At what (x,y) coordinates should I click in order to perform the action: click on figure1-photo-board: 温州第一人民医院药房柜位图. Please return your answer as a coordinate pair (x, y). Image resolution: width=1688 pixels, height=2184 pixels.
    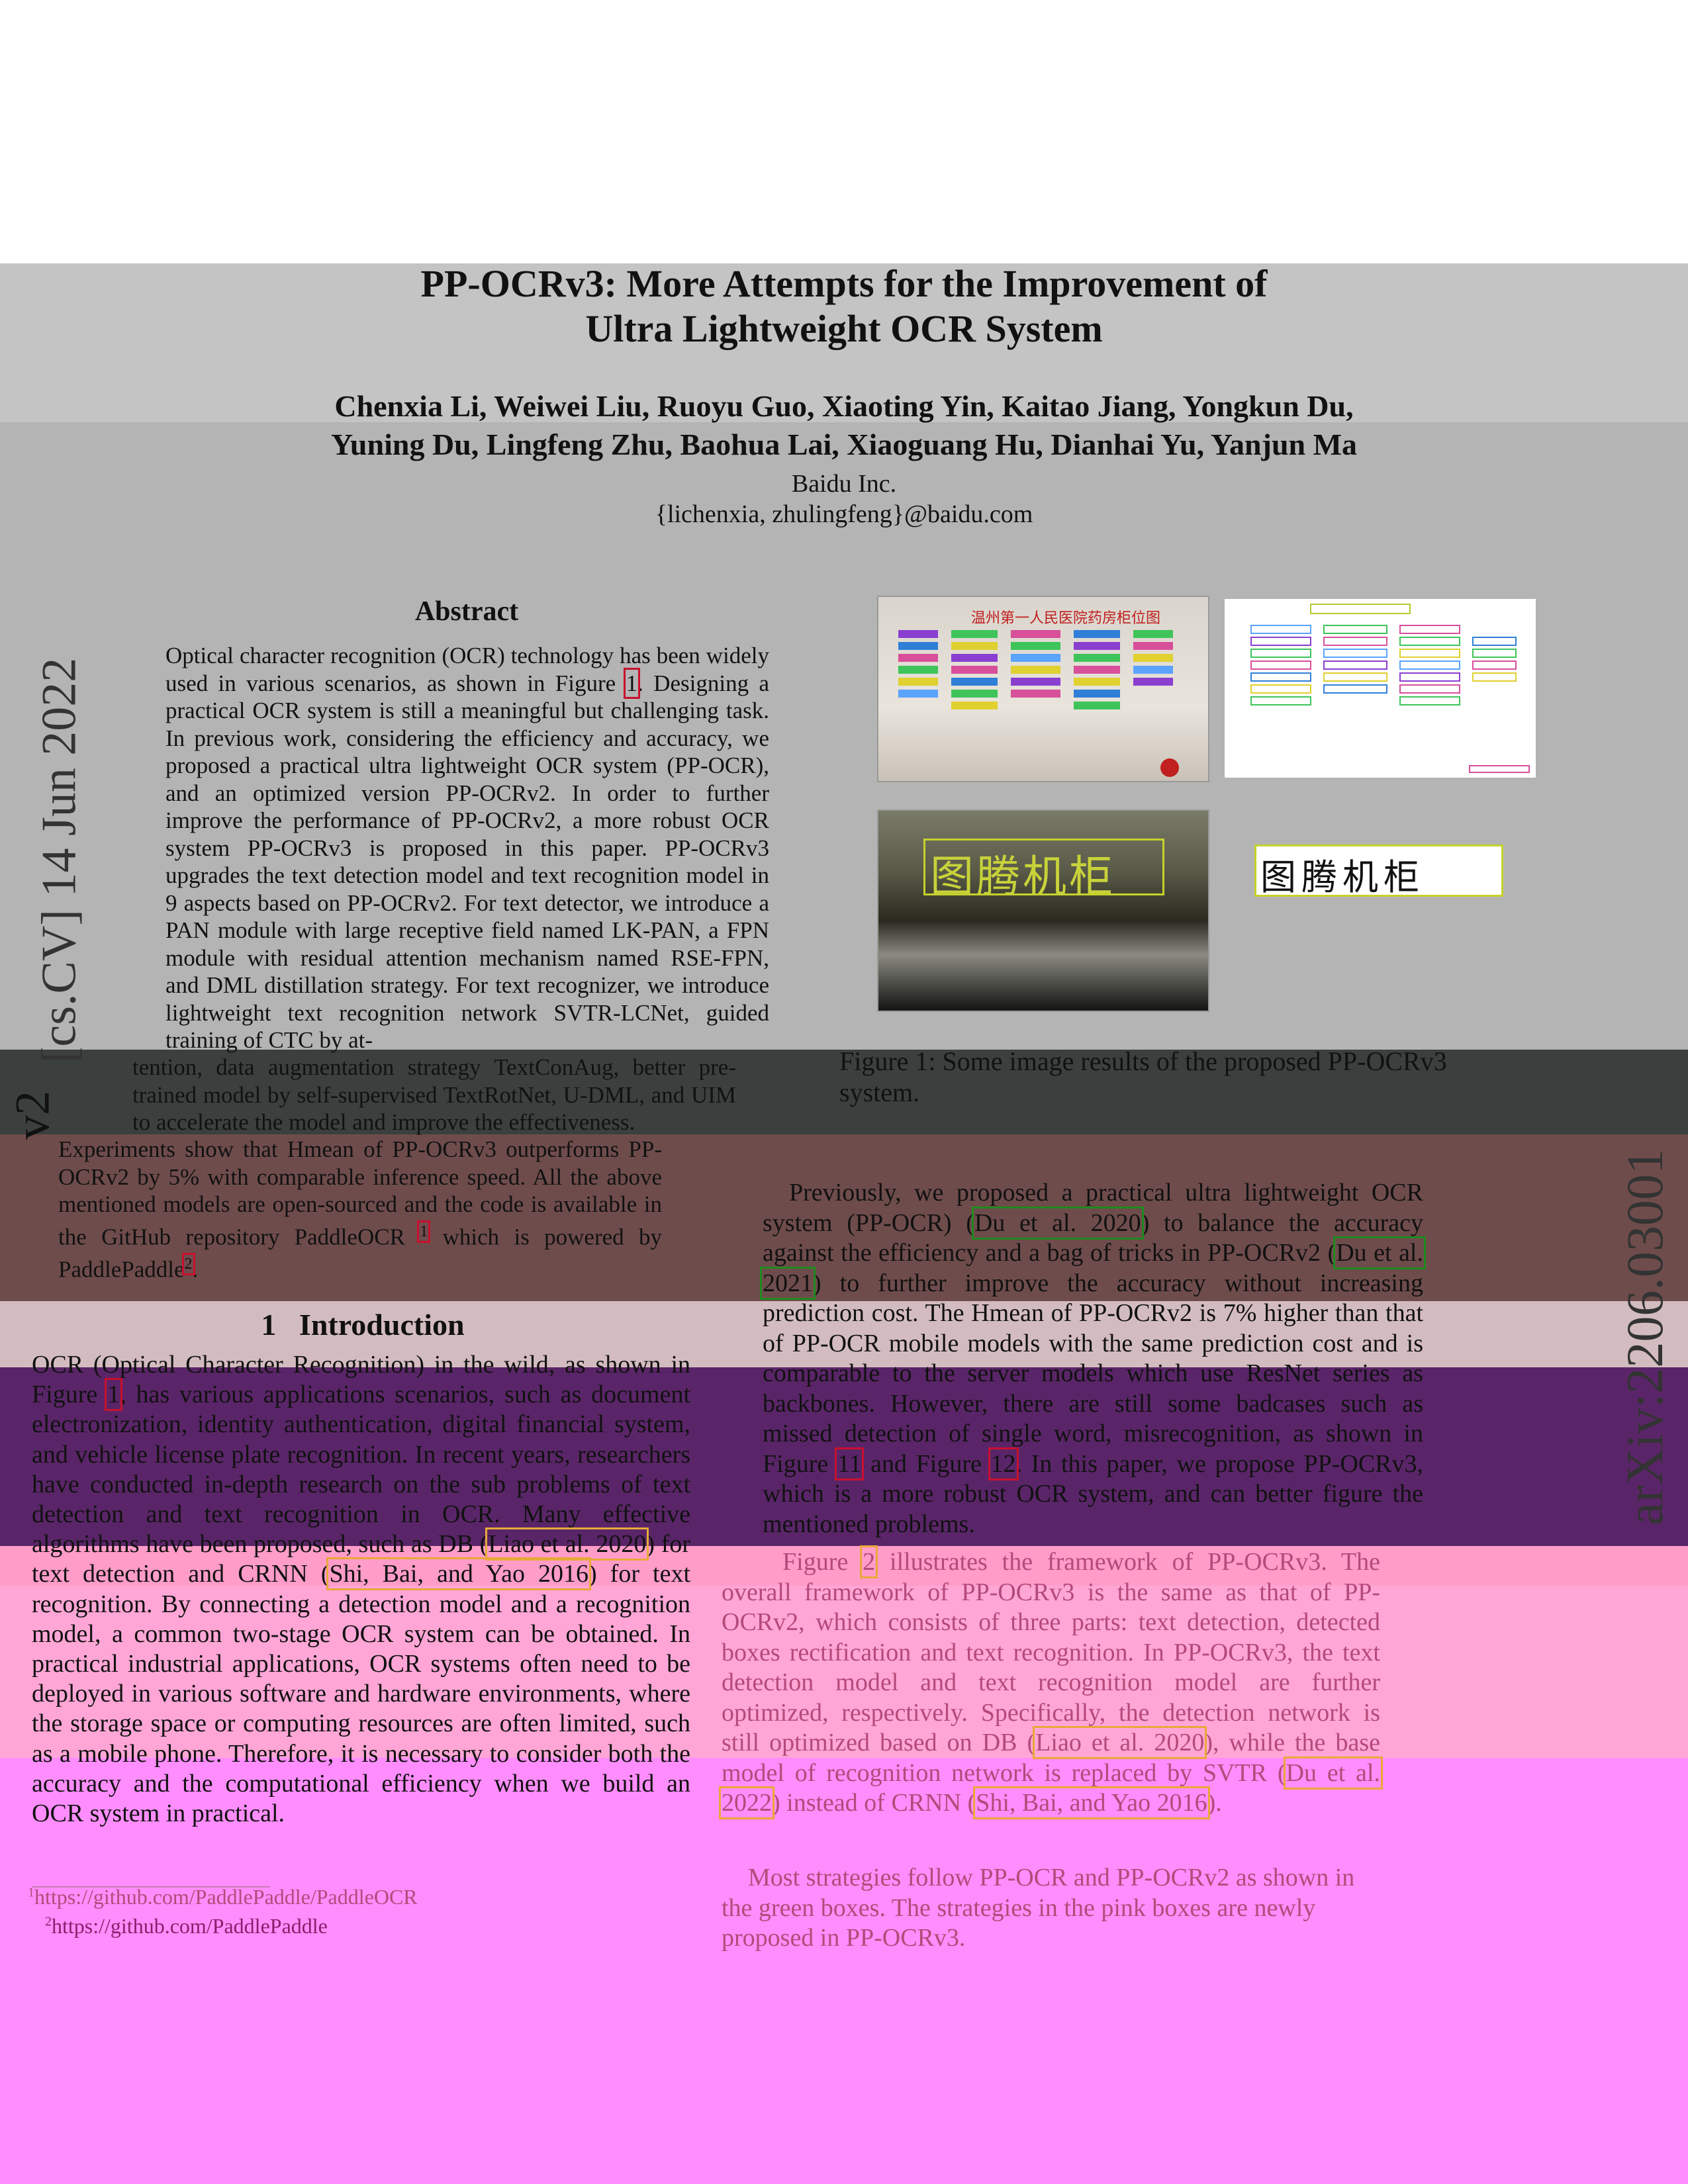
    Looking at the image, I should click on (1043, 689).